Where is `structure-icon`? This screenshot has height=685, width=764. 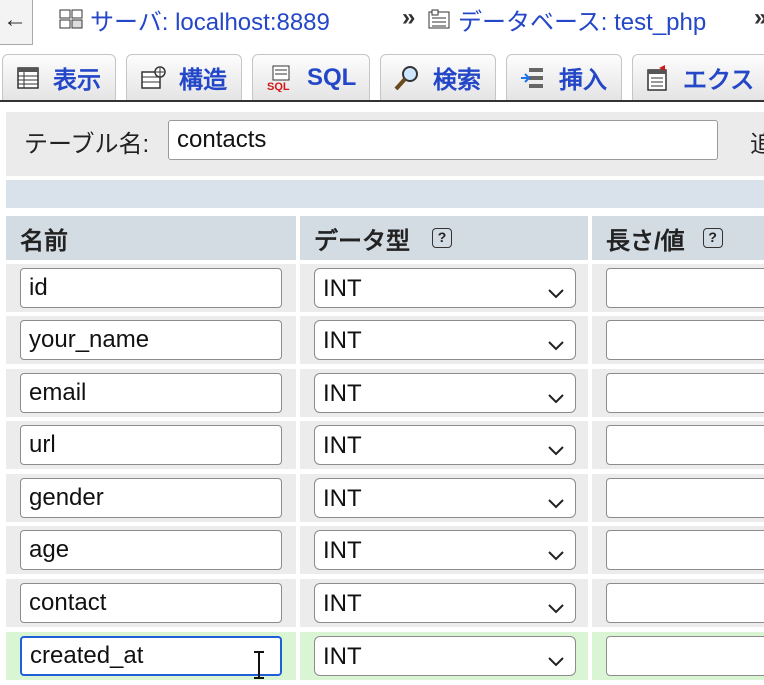 structure-icon is located at coordinates (153, 78).